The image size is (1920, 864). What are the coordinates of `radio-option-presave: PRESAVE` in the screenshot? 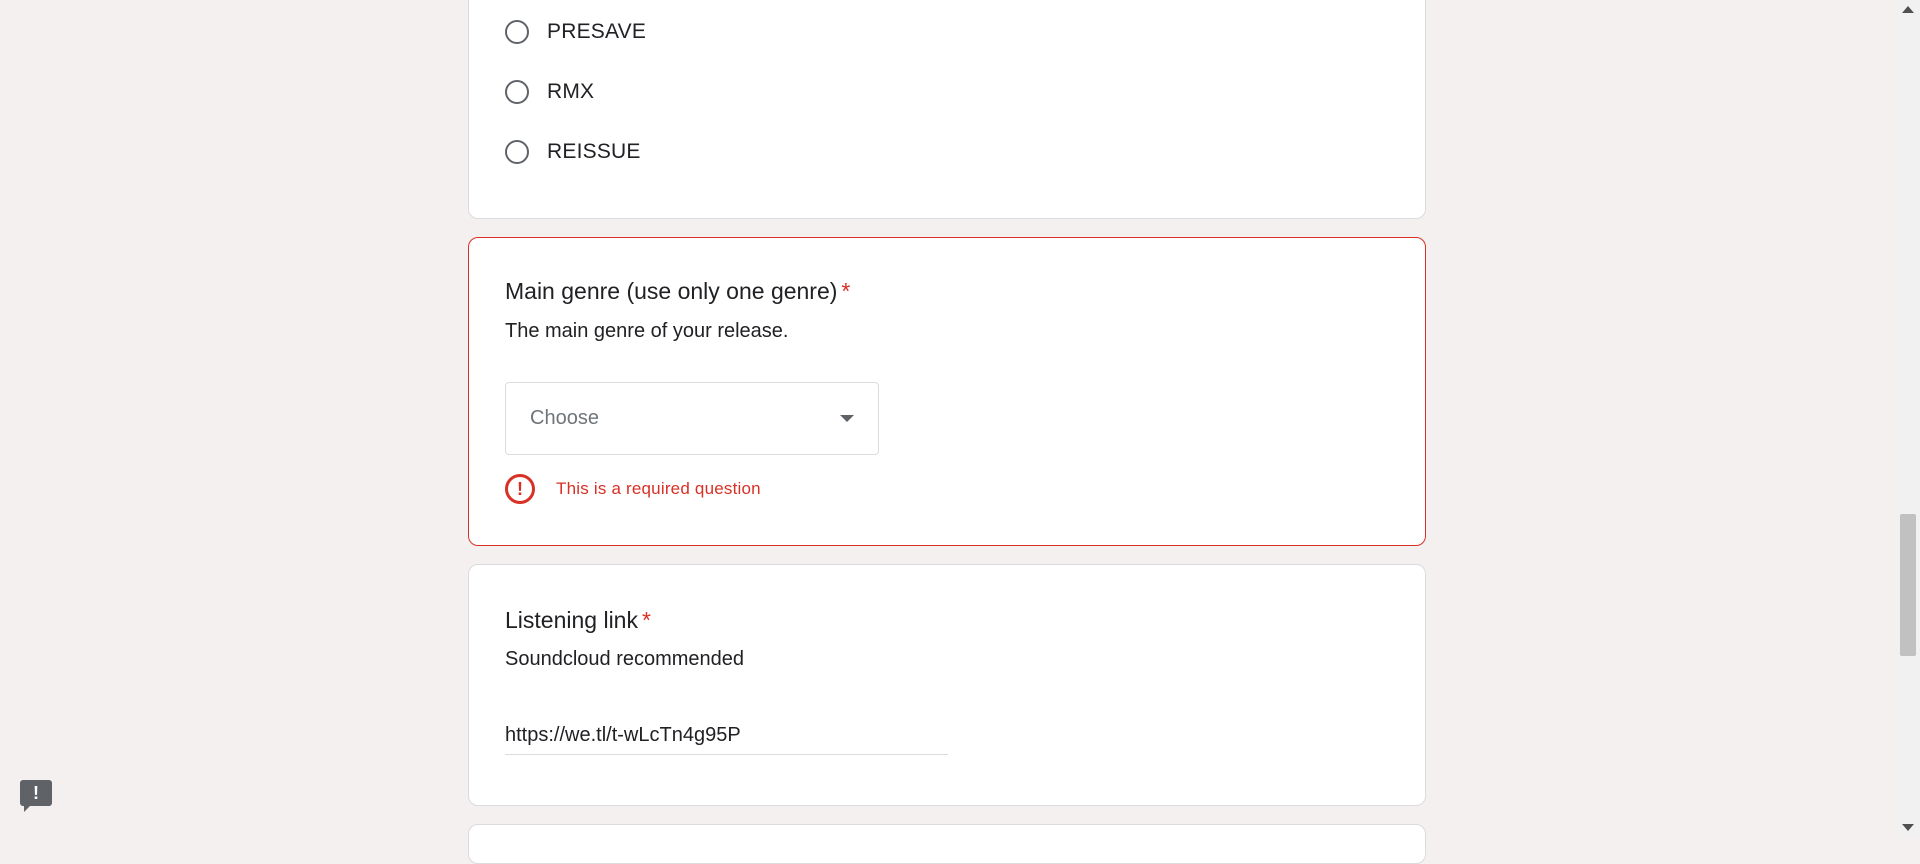 It's located at (575, 32).